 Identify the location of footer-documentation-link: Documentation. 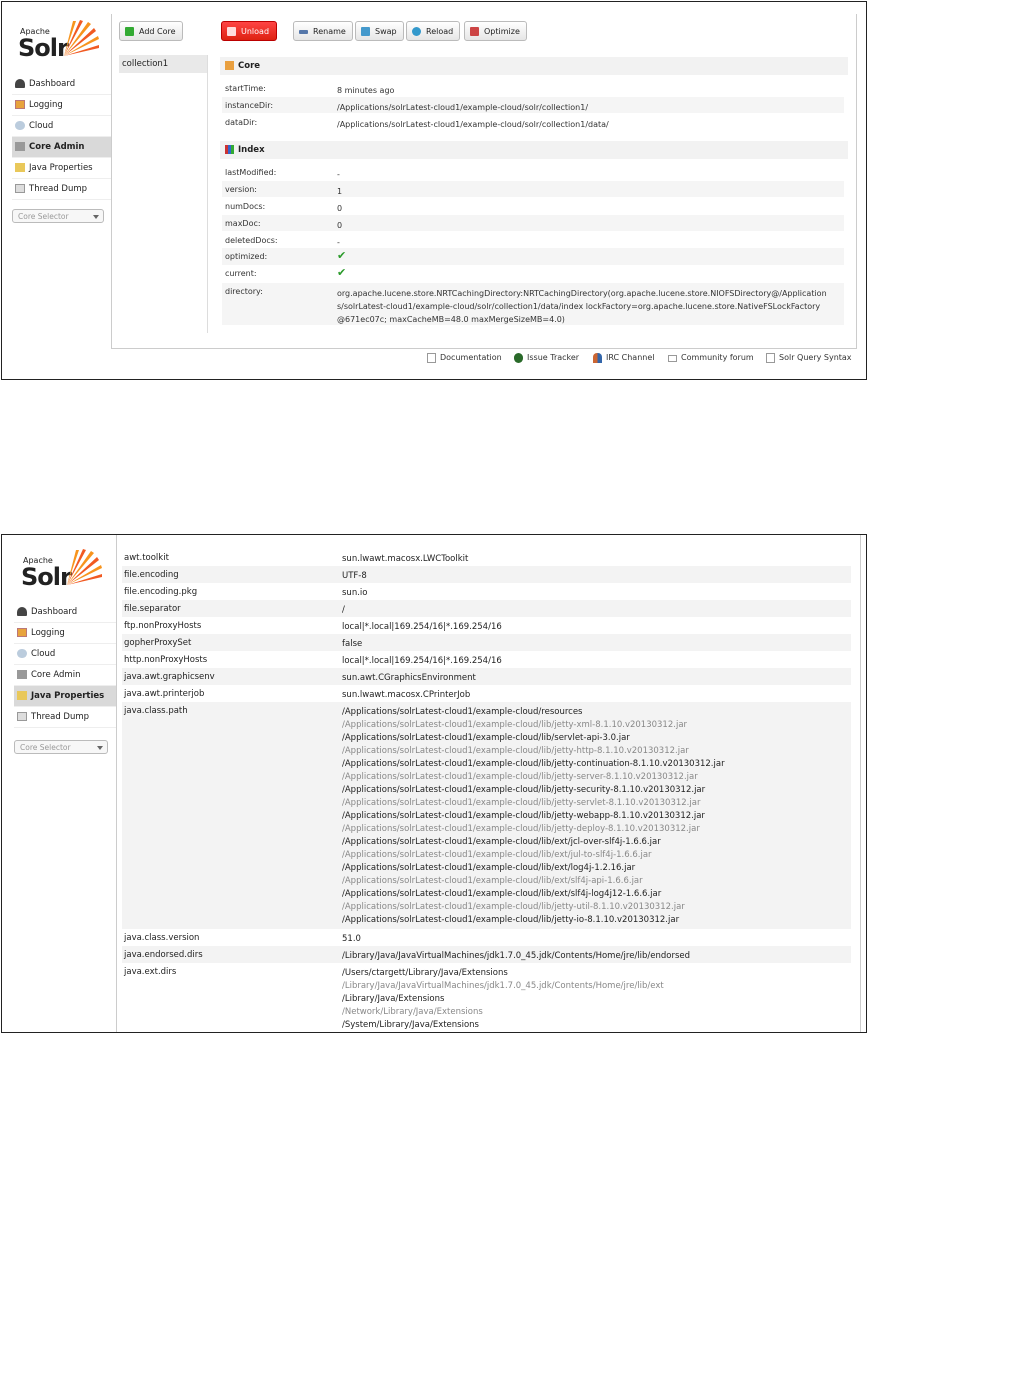
(464, 358).